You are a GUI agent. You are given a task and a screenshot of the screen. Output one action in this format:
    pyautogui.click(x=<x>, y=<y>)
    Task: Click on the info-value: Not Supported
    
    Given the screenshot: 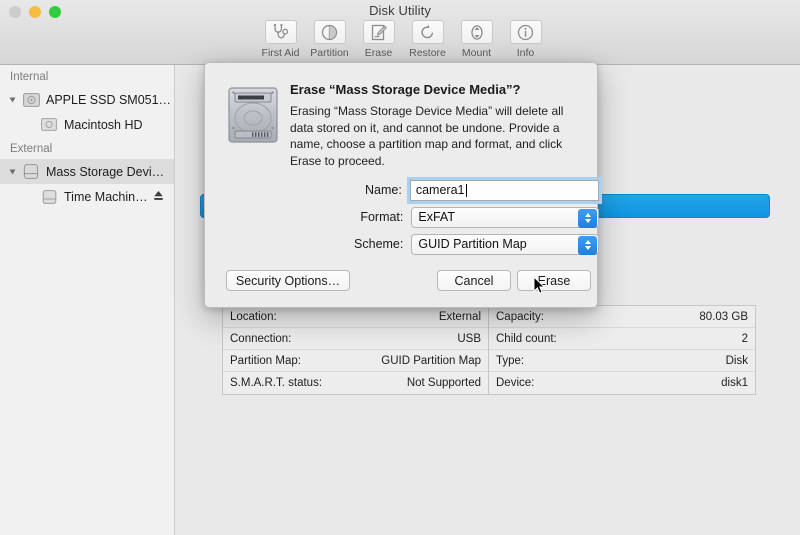 What is the action you would take?
    pyautogui.click(x=443, y=383)
    